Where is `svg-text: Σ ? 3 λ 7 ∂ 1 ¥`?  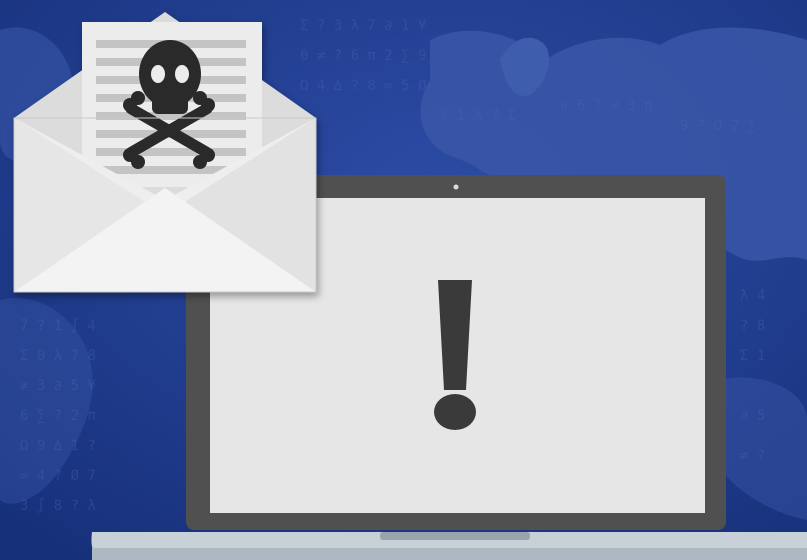 svg-text: Σ ? 3 λ 7 ∂ 1 ¥ is located at coordinates (363, 26).